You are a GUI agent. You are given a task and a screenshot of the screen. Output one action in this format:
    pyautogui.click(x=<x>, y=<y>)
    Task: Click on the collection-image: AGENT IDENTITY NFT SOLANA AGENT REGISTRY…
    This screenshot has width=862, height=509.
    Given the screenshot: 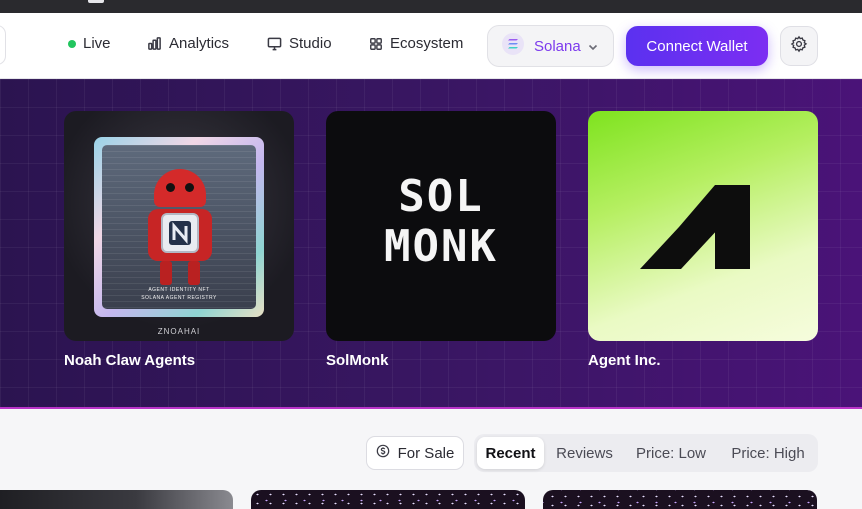 What is the action you would take?
    pyautogui.click(x=179, y=226)
    